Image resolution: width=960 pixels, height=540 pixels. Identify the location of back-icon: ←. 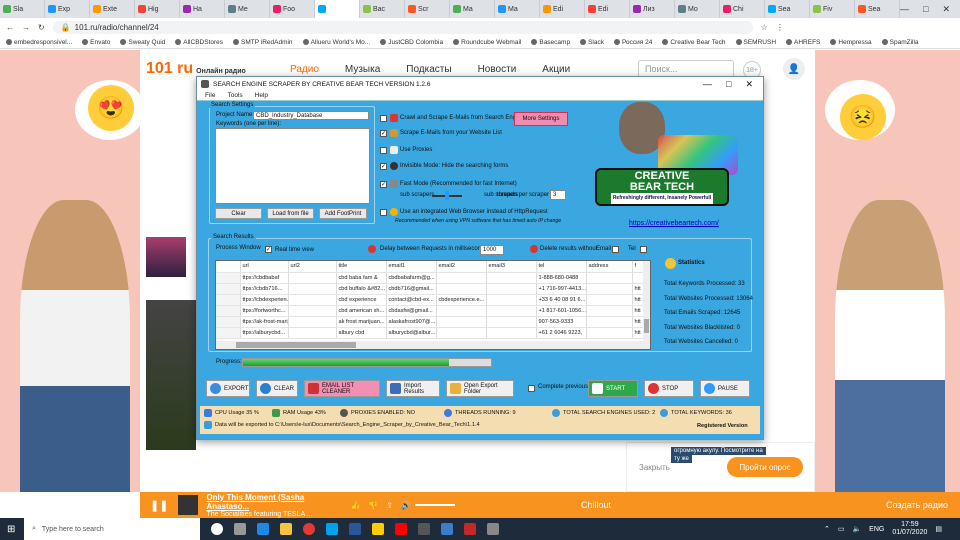
(10, 27).